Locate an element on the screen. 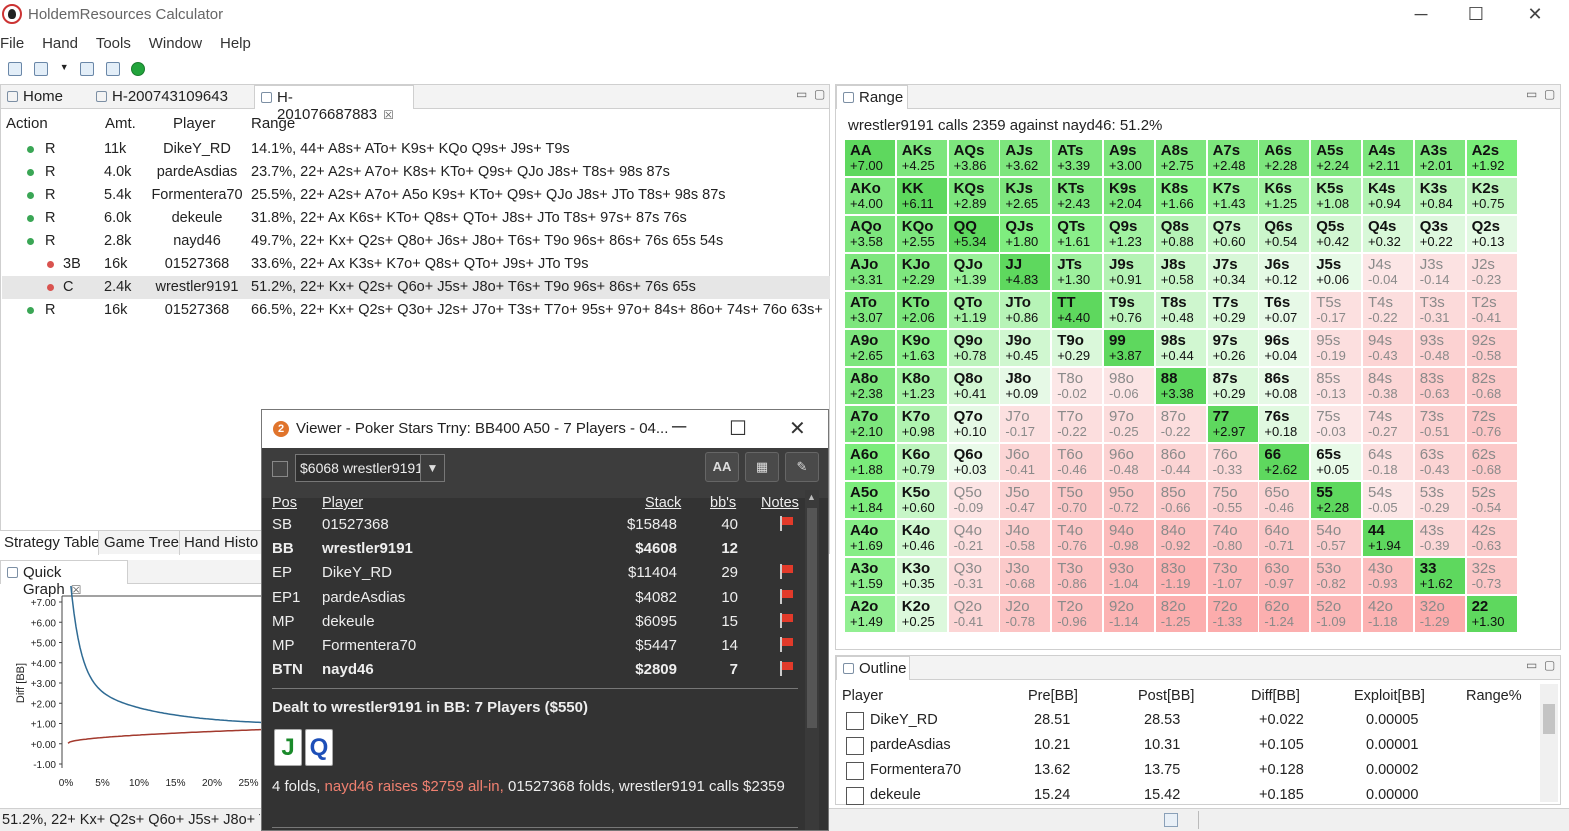 This screenshot has width=1569, height=831. range-cell: A5s +2.24 is located at coordinates (1337, 158).